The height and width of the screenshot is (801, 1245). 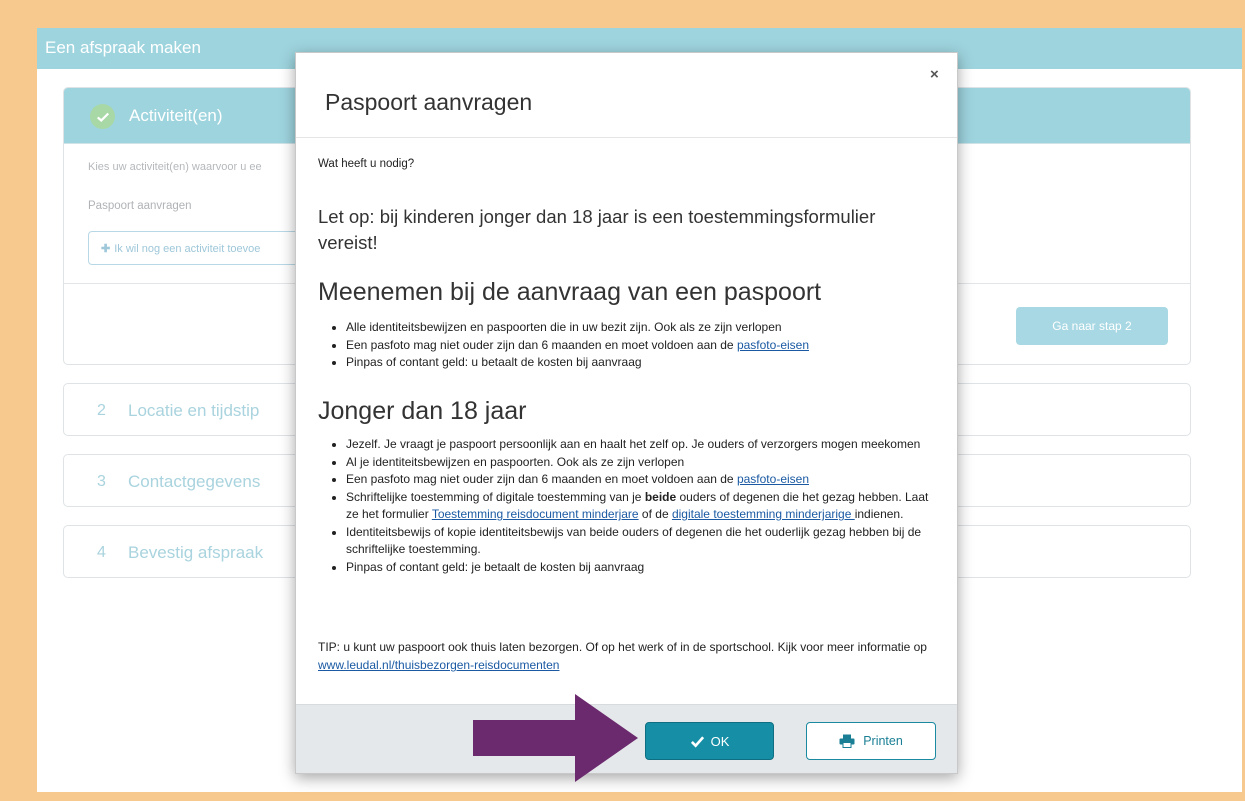 I want to click on step-number: 3, so click(x=101, y=481).